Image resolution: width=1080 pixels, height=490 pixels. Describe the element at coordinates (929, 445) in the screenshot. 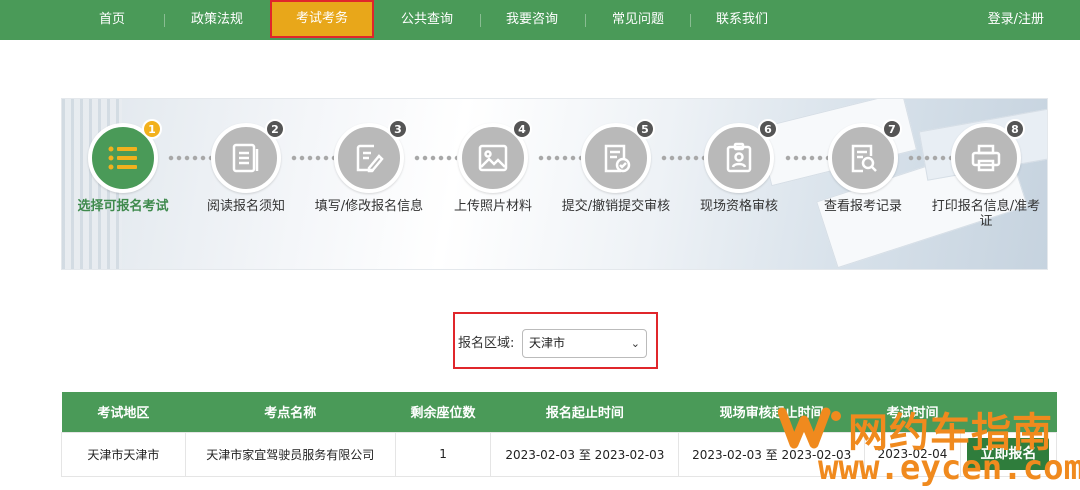

I see `watermark: 网约车指南 www.eycen.com` at that location.